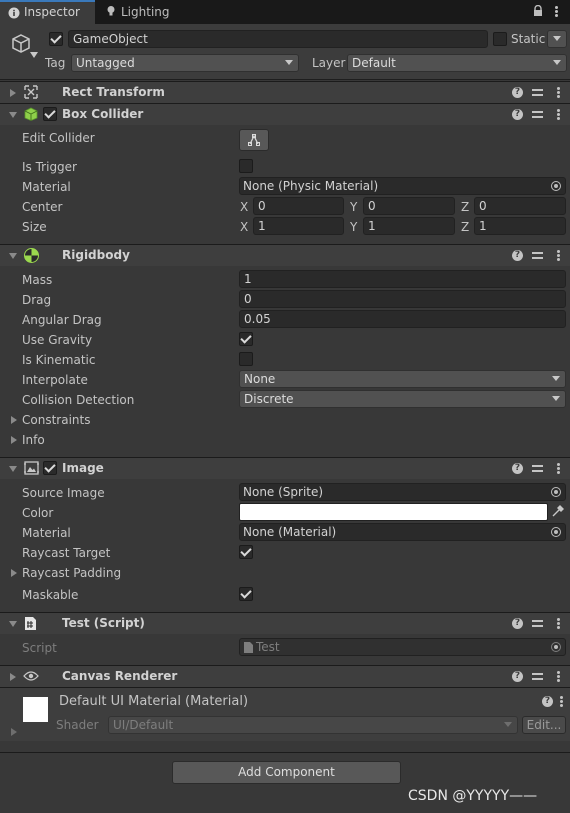 The height and width of the screenshot is (813, 570). What do you see at coordinates (31, 114) in the screenshot?
I see `box-collider-icon` at bounding box center [31, 114].